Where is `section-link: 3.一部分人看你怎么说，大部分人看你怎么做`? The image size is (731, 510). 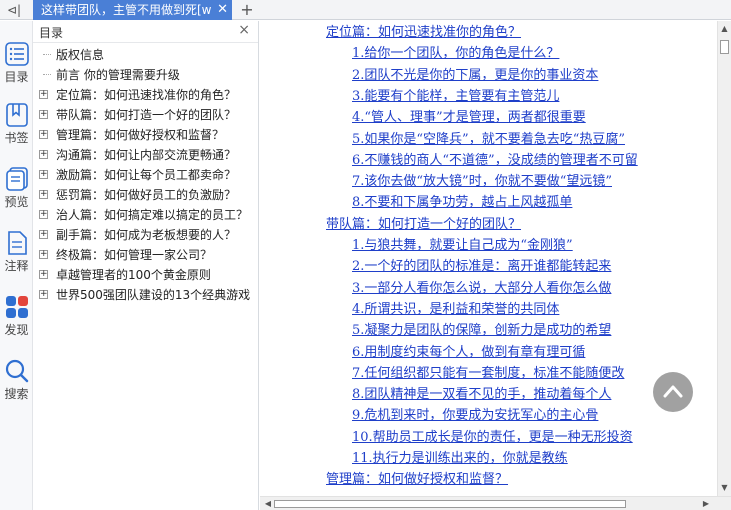
section-link: 3.一部分人看你怎么说，大部分人看你怎么做 is located at coordinates (481, 289).